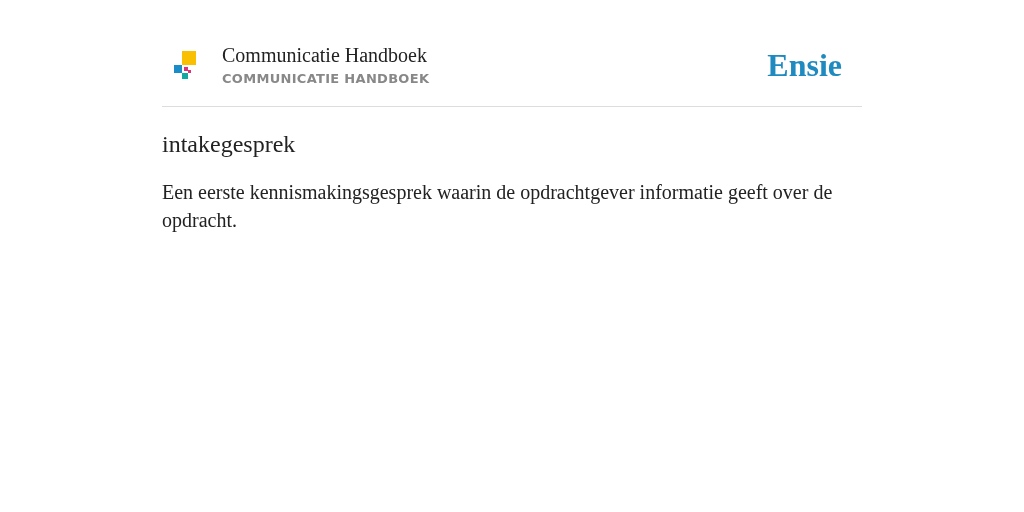  Describe the element at coordinates (185, 65) in the screenshot. I see `logo-icon` at that location.